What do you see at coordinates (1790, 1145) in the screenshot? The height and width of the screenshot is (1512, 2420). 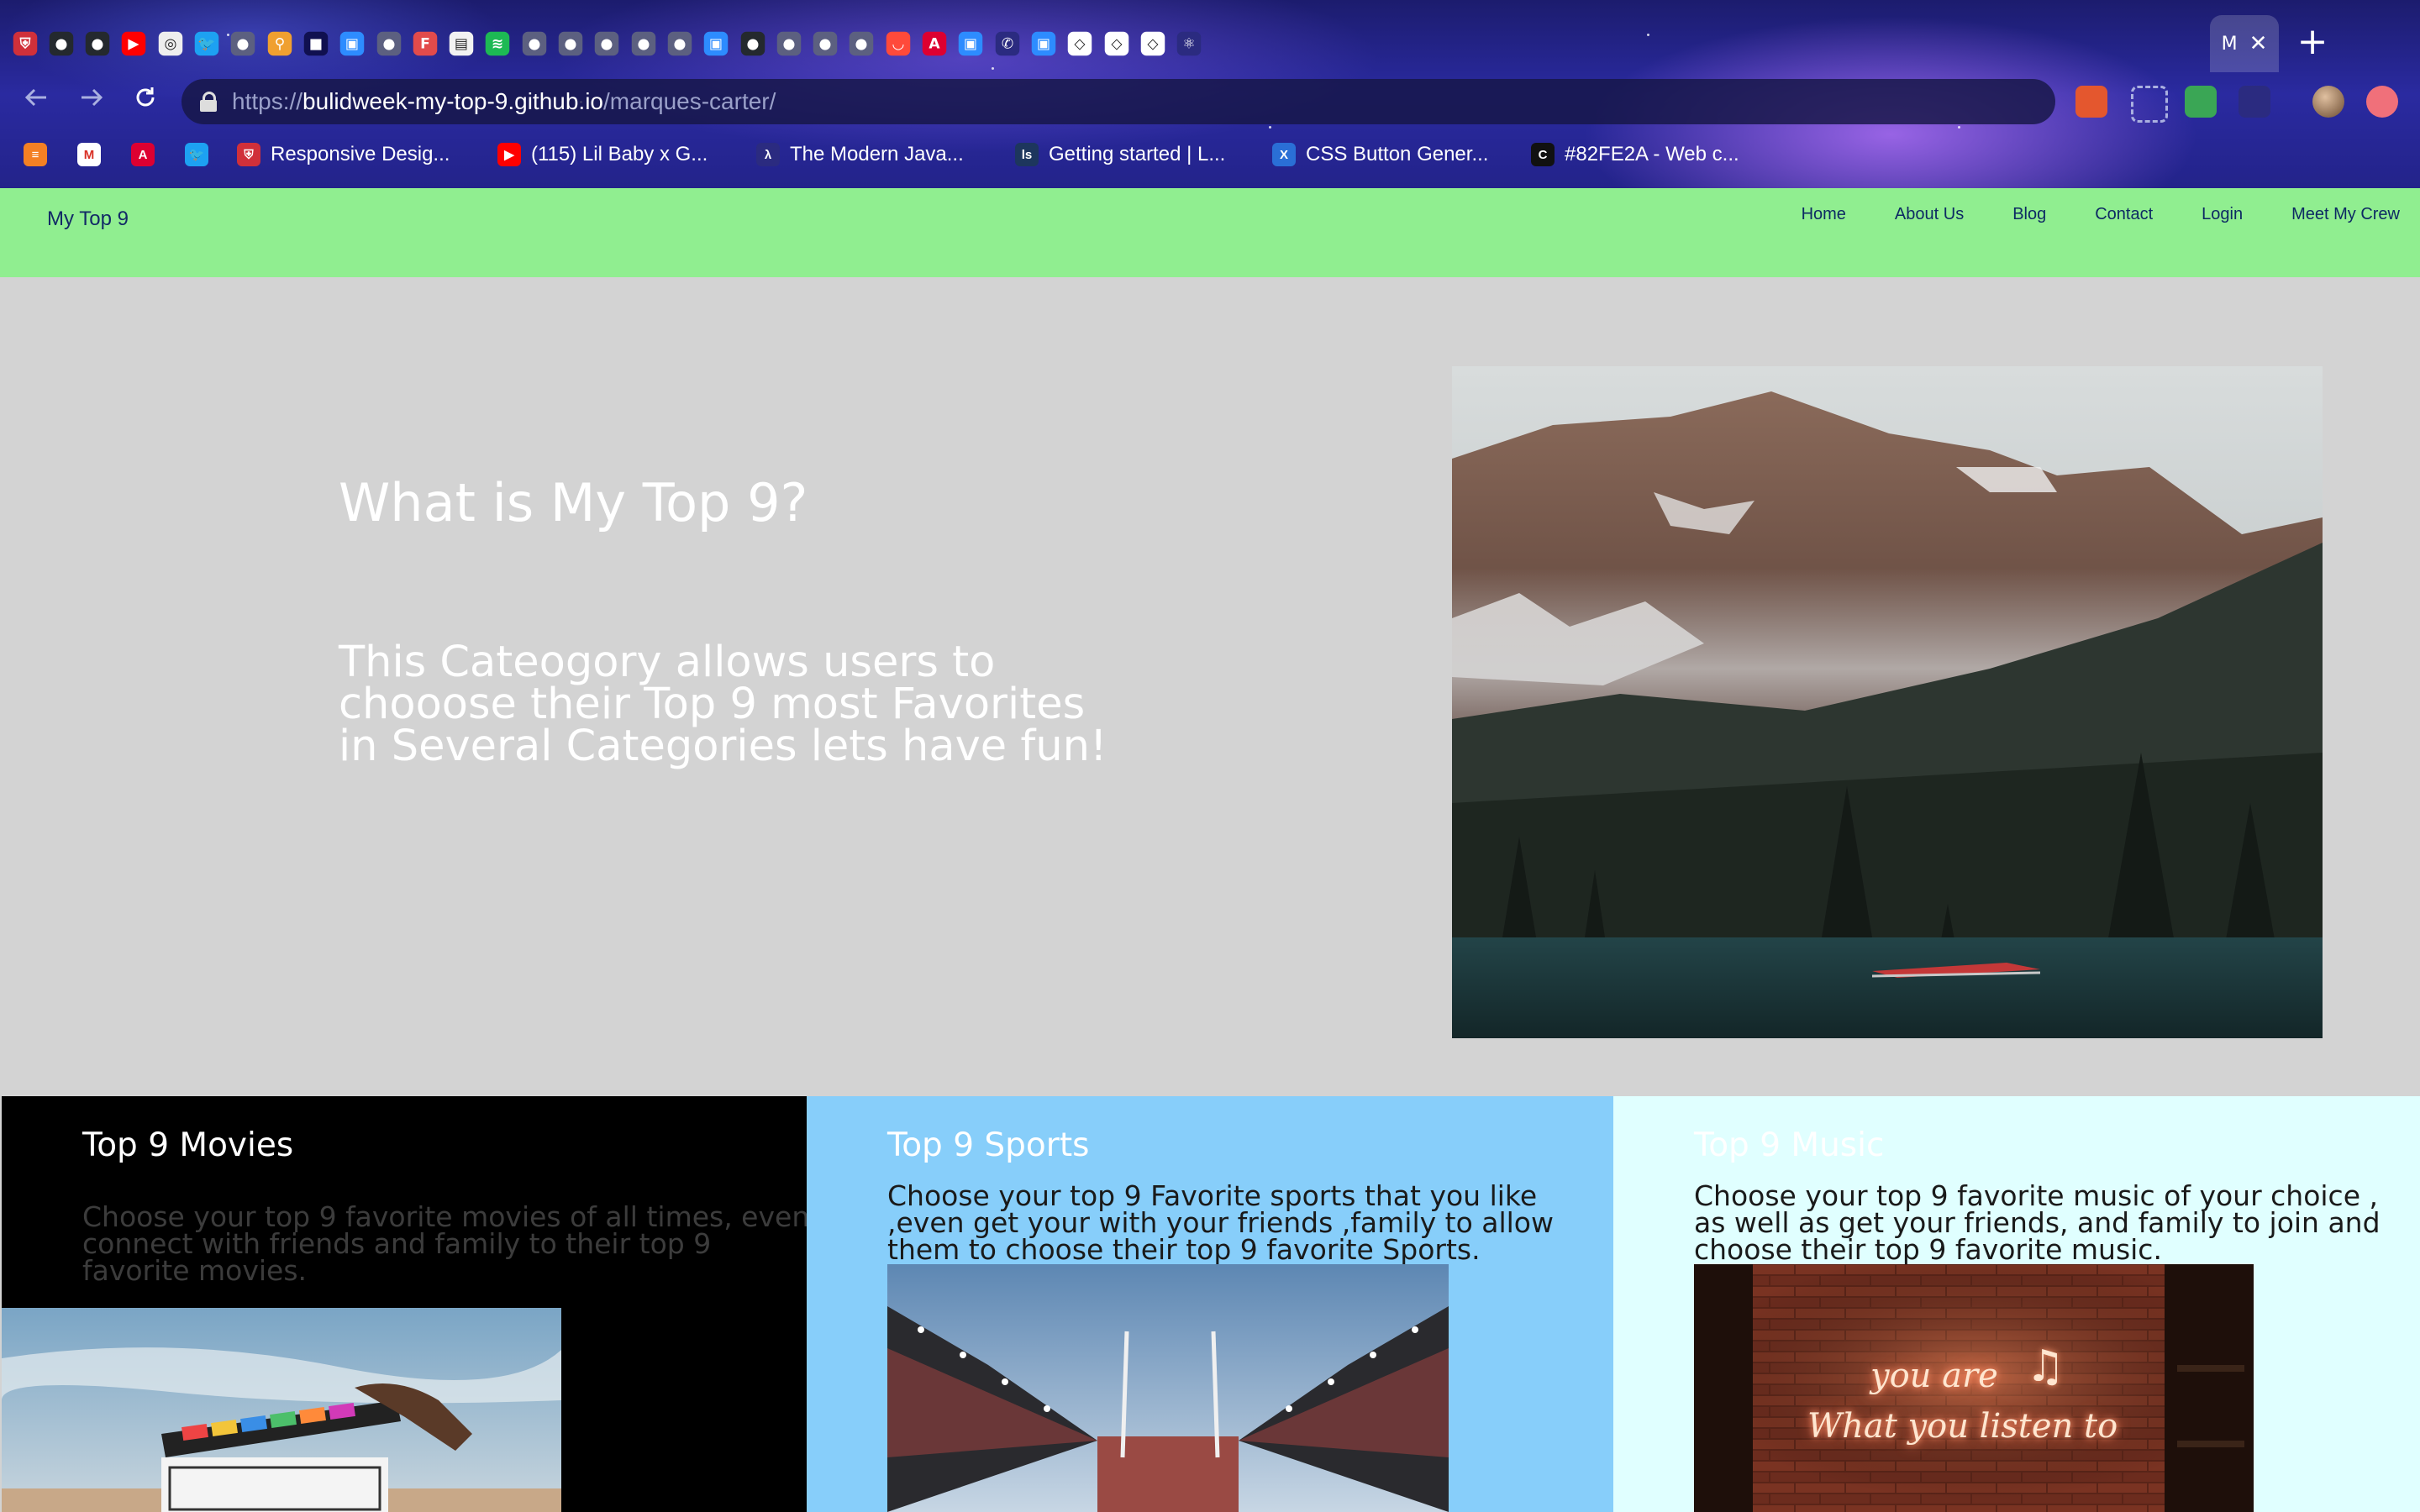 I see `card-title: Top 9 Music` at bounding box center [1790, 1145].